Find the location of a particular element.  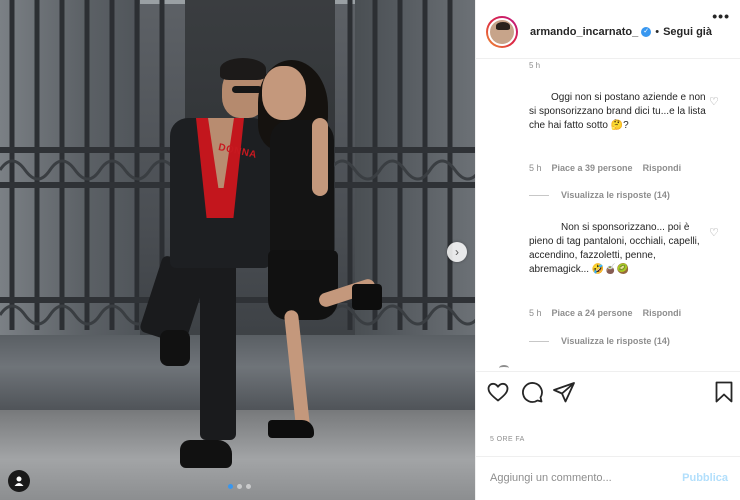

comment-likes: Piace a 24 persone is located at coordinates (592, 313).